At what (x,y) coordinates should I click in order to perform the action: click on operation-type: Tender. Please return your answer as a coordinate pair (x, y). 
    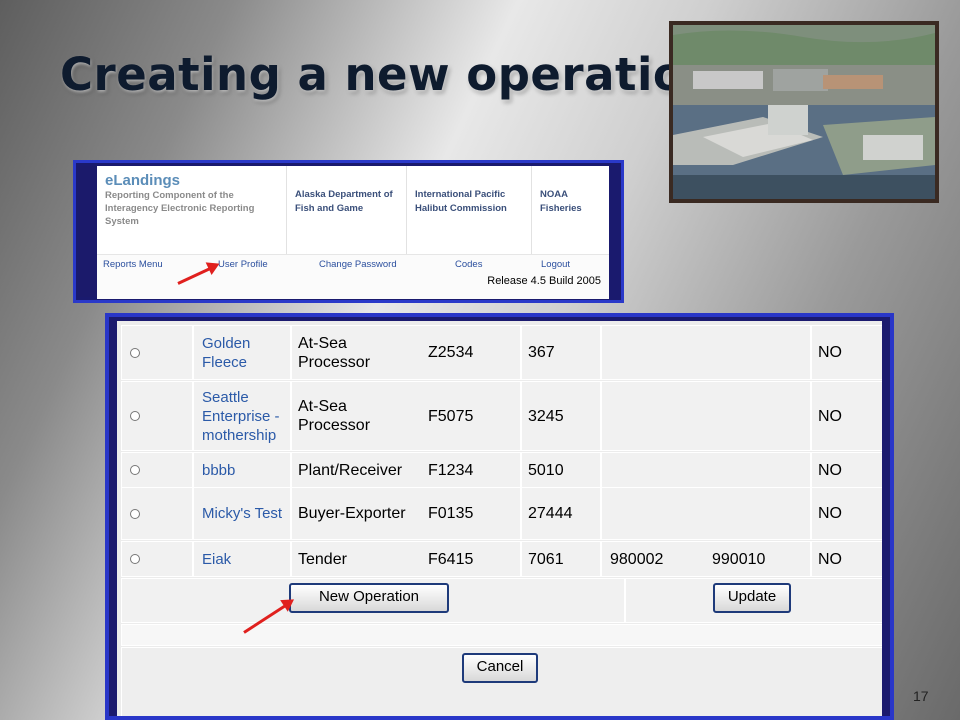
    Looking at the image, I should click on (322, 559).